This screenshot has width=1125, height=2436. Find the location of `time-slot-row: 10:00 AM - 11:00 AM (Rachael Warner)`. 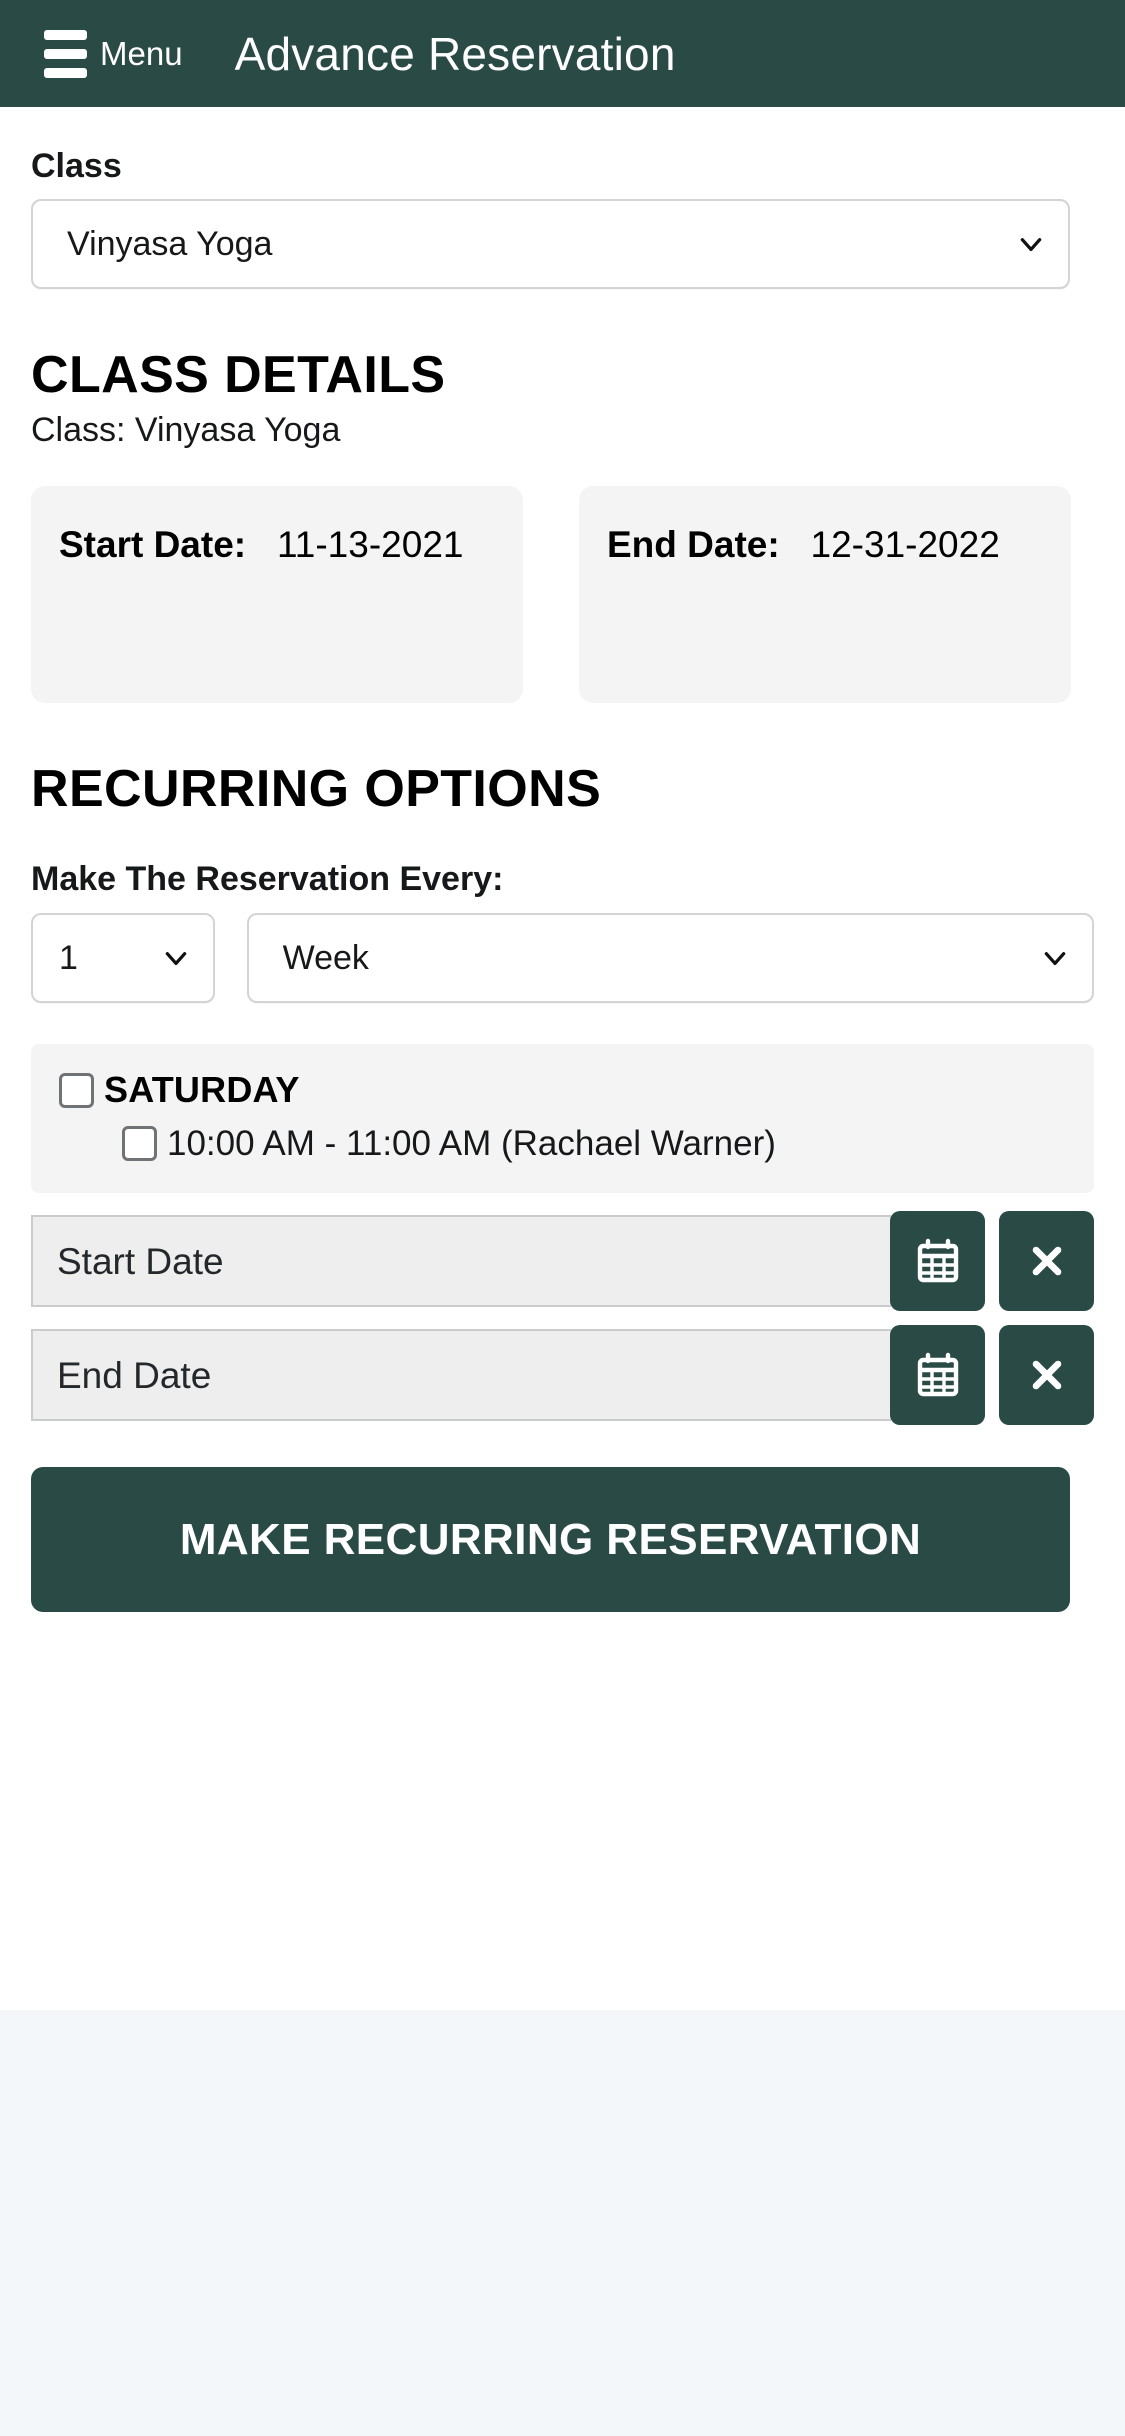

time-slot-row: 10:00 AM - 11:00 AM (Rachael Warner) is located at coordinates (562, 1144).